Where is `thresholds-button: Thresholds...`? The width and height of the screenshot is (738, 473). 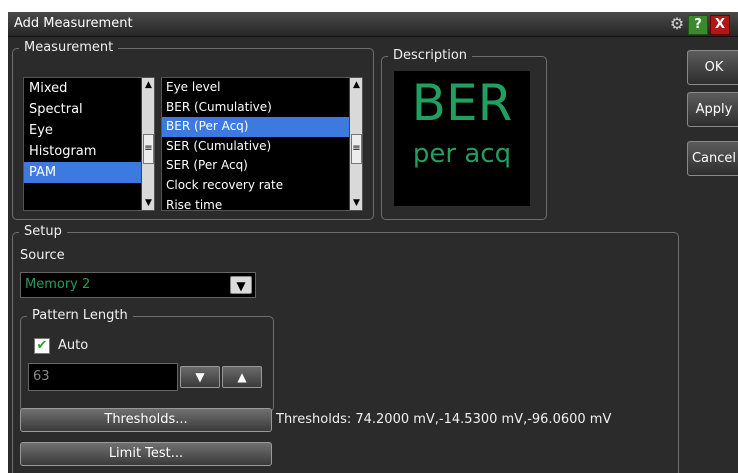 thresholds-button: Thresholds... is located at coordinates (146, 420).